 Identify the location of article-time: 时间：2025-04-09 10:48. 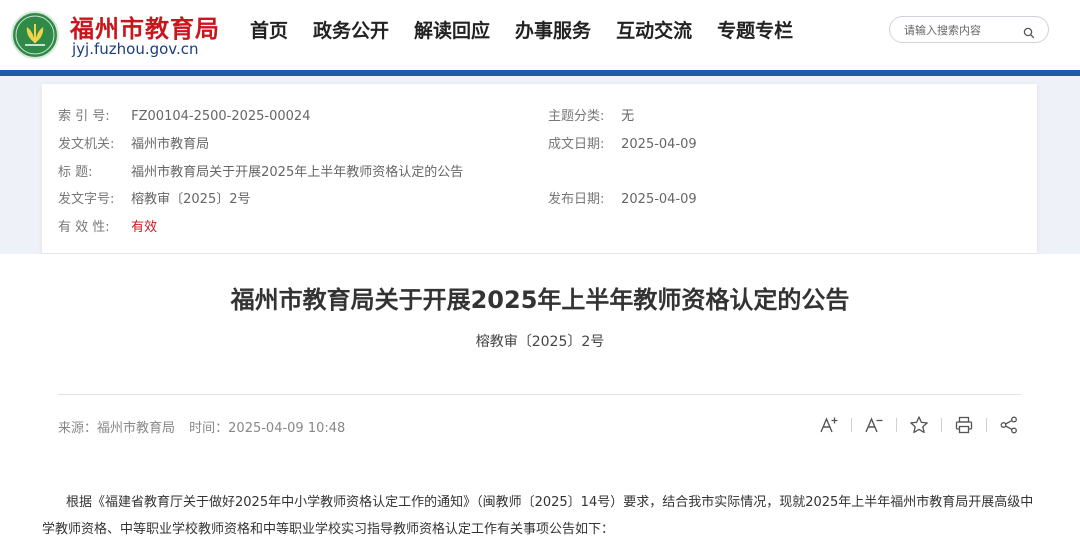
(267, 428).